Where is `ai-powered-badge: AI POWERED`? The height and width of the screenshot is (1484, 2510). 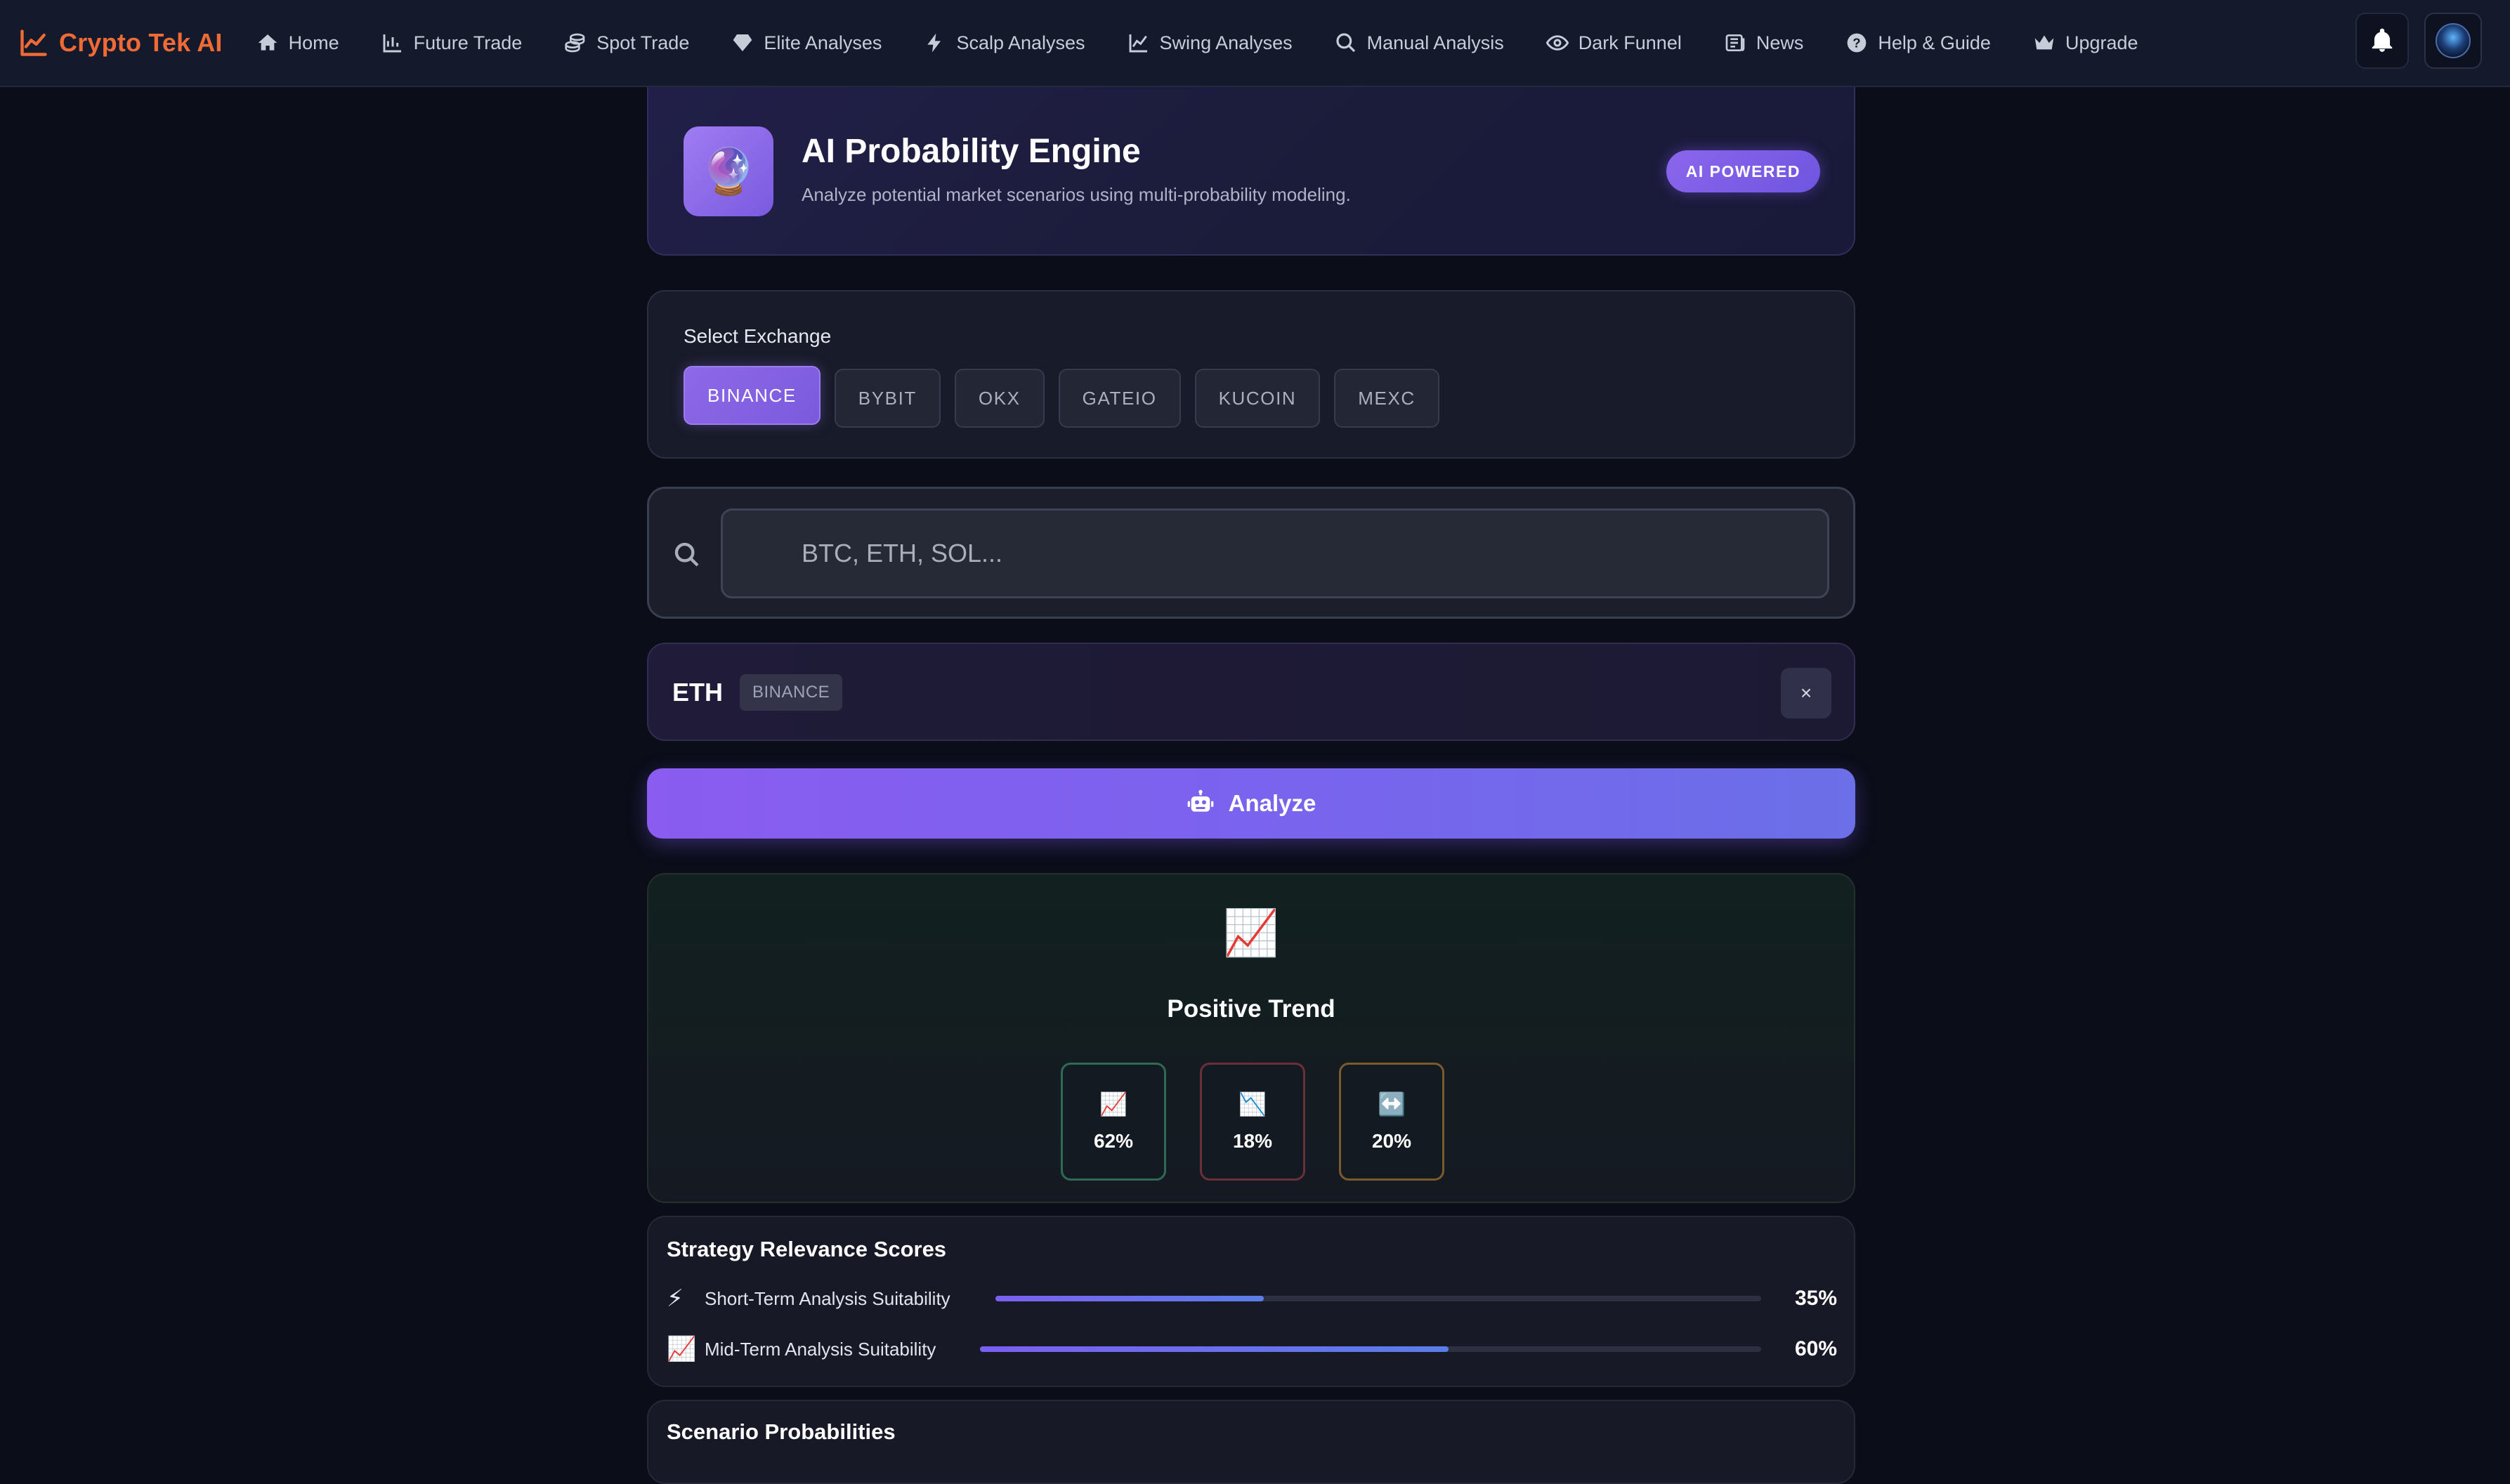 ai-powered-badge: AI POWERED is located at coordinates (1743, 171).